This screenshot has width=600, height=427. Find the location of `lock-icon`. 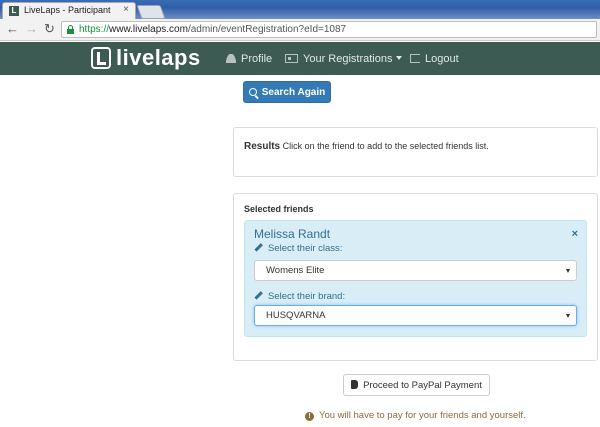

lock-icon is located at coordinates (70, 29).